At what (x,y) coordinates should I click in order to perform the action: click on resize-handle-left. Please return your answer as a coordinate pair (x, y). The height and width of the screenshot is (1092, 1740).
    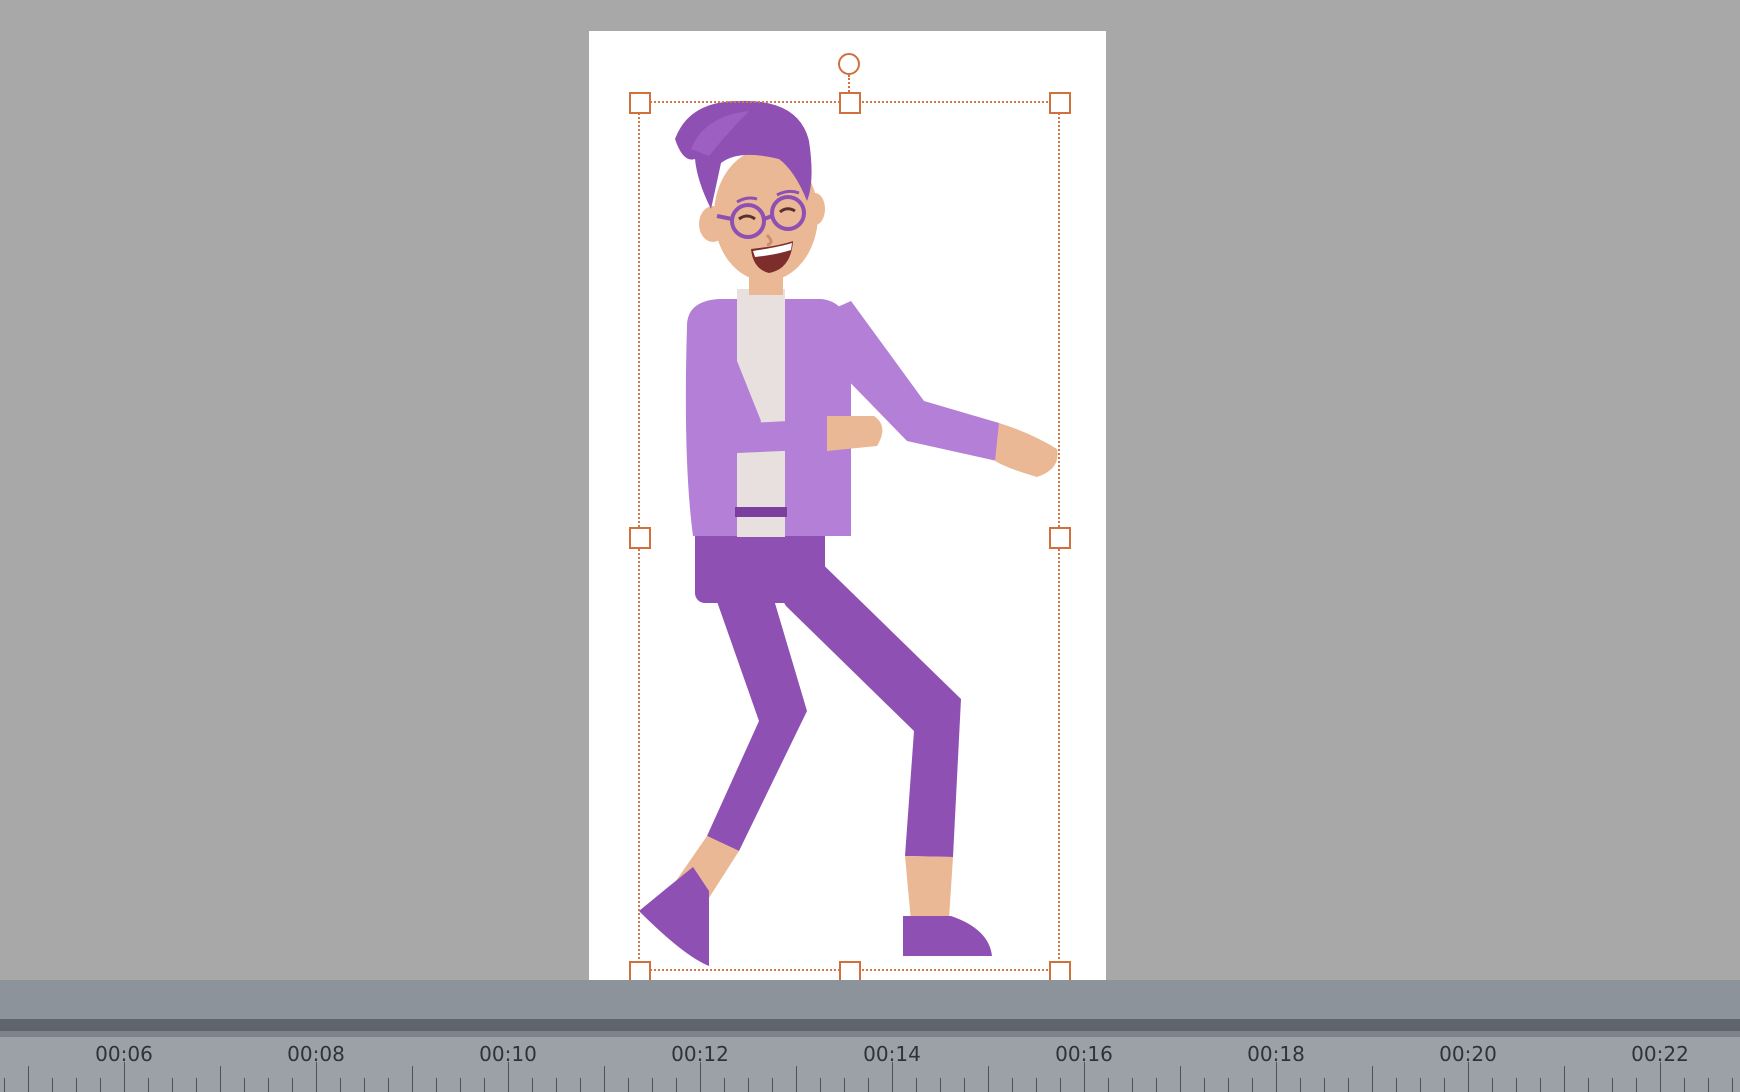
    Looking at the image, I should click on (640, 538).